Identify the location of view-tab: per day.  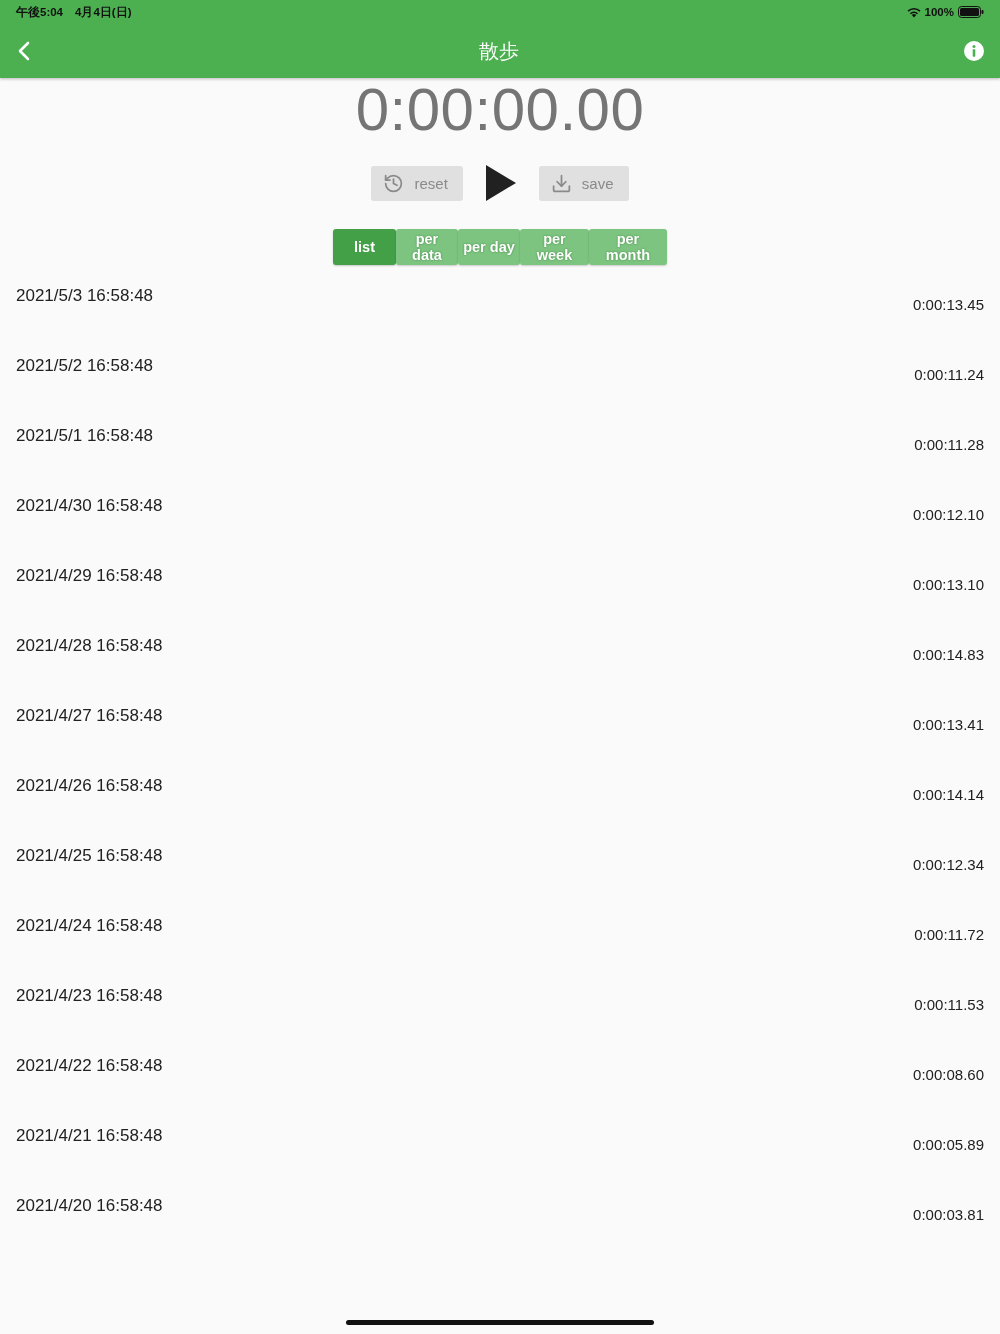
(489, 247).